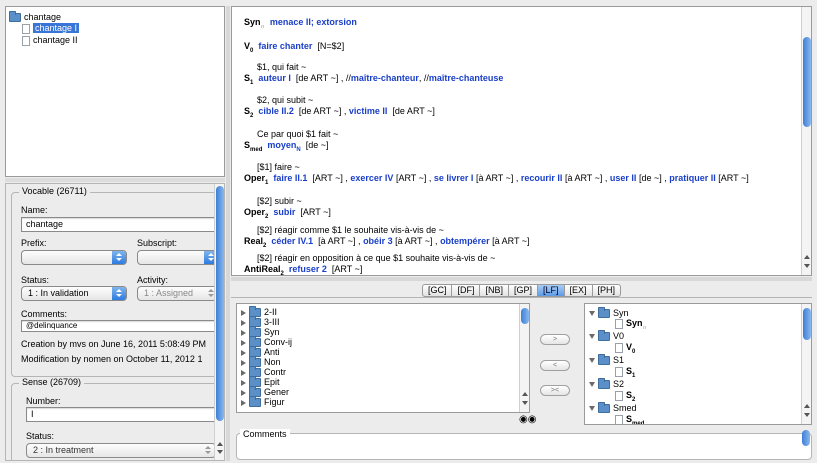 This screenshot has height=463, width=817. What do you see at coordinates (74, 257) in the screenshot?
I see `prefix-select` at bounding box center [74, 257].